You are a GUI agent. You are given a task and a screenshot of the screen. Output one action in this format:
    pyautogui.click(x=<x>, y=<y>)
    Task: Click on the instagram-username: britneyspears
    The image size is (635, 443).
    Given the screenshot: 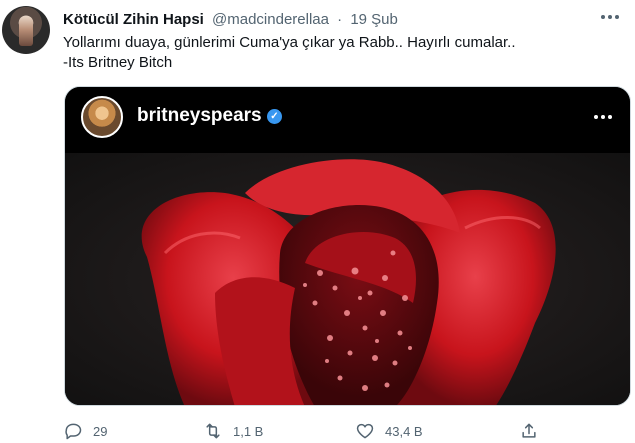 What is the action you would take?
    pyautogui.click(x=199, y=115)
    